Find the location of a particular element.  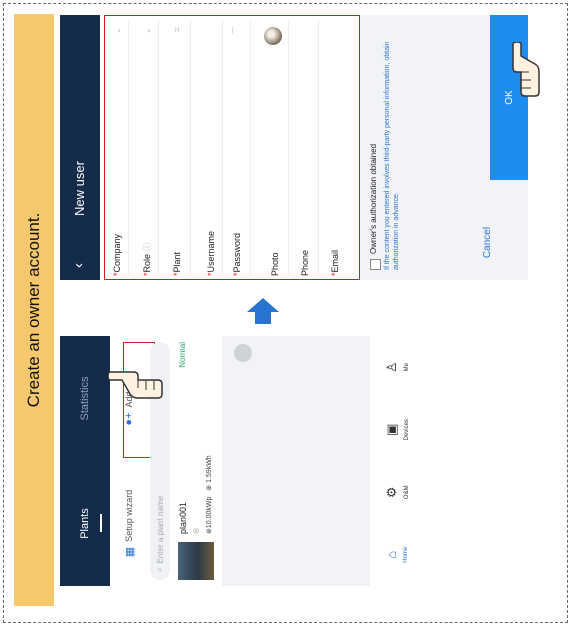

nav-devices: ▣ Devices is located at coordinates (449, 430).